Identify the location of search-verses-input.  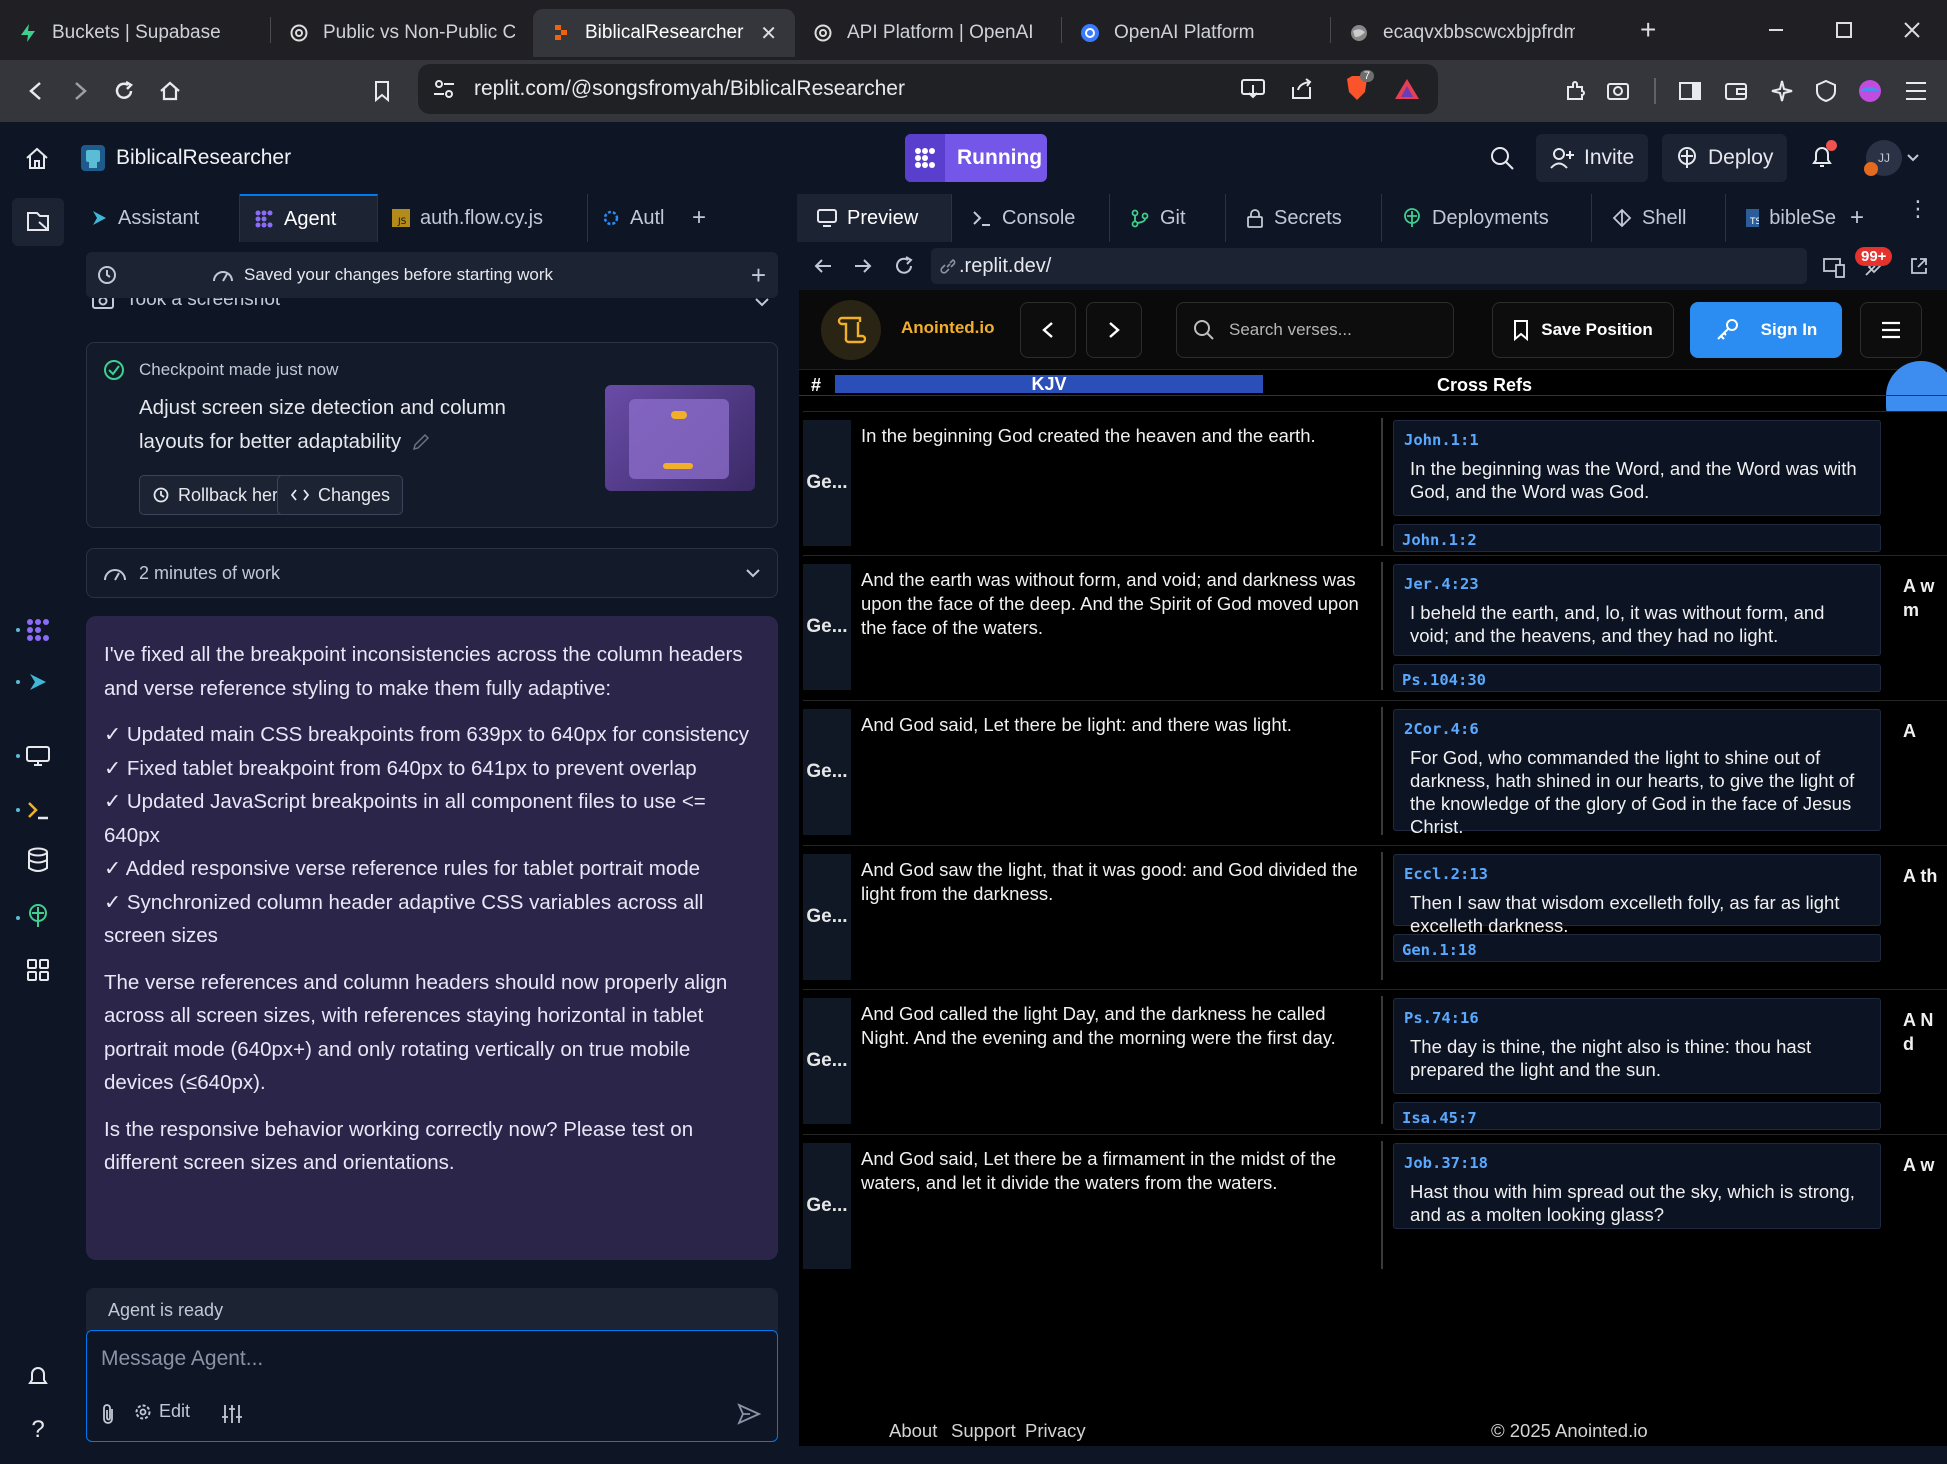
(1329, 330).